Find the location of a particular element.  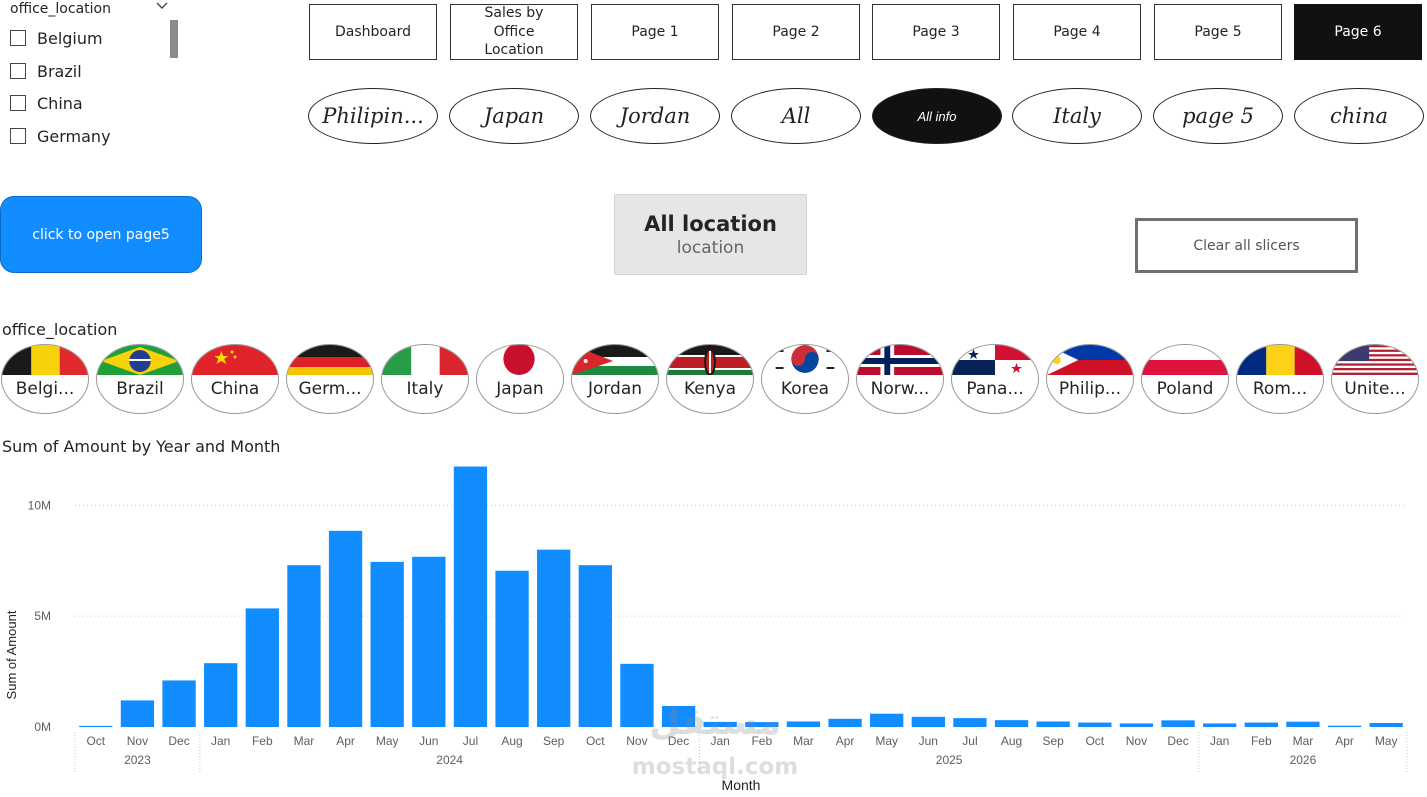

flag-item-label: Brazil is located at coordinates (140, 389).